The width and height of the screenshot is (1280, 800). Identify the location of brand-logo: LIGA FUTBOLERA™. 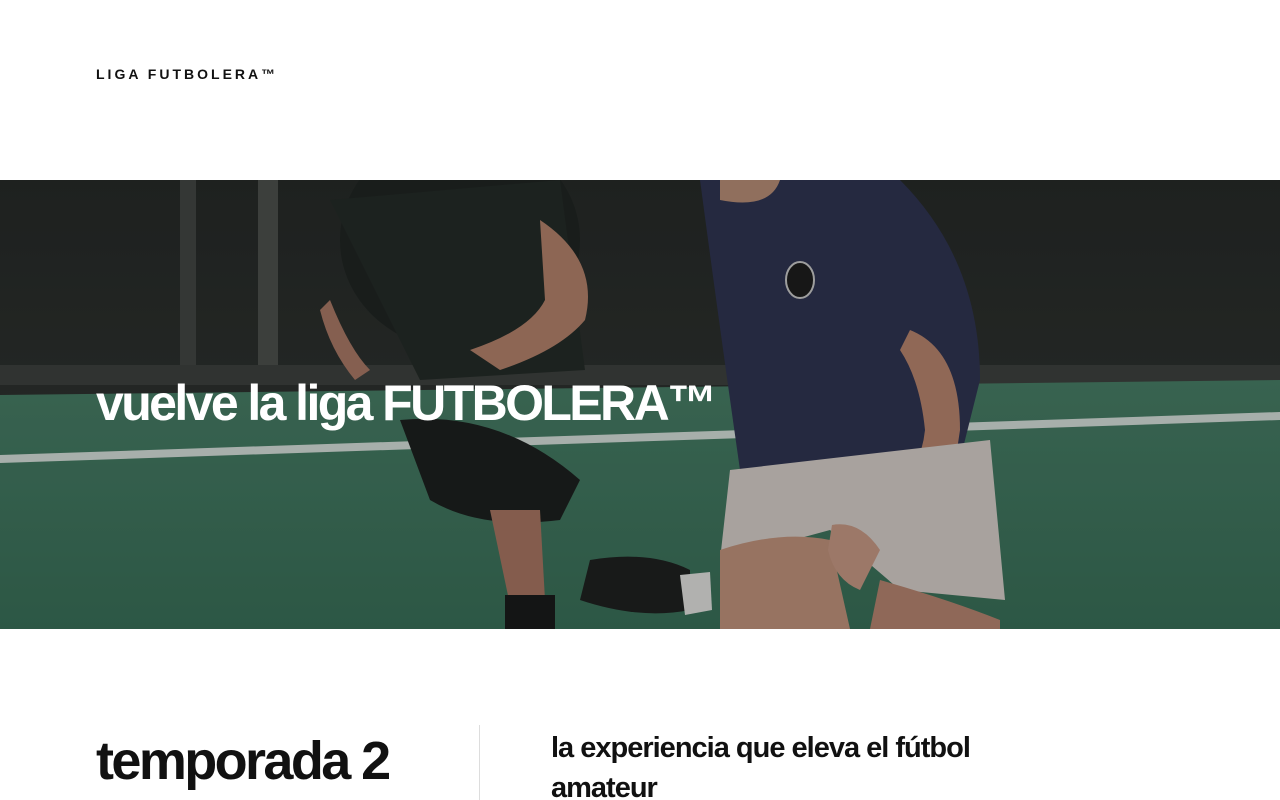
(187, 74).